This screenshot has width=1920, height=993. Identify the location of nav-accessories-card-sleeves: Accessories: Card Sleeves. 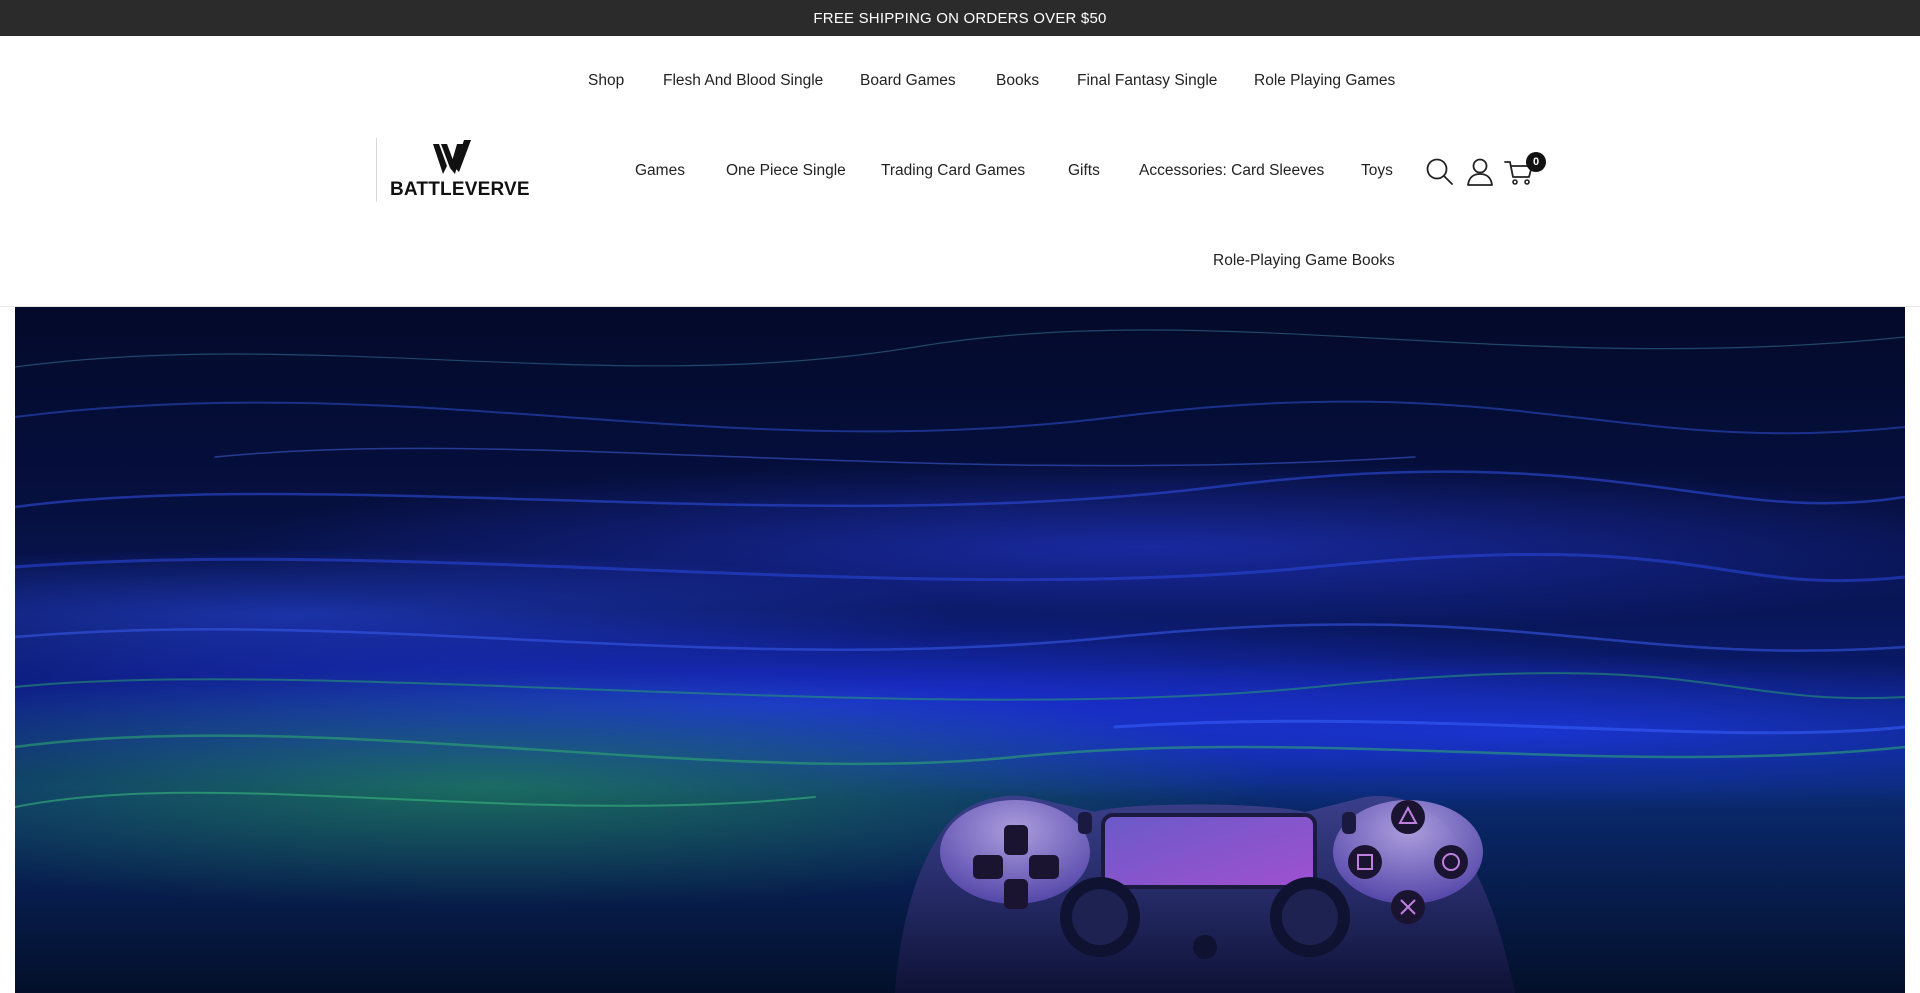
(1231, 171).